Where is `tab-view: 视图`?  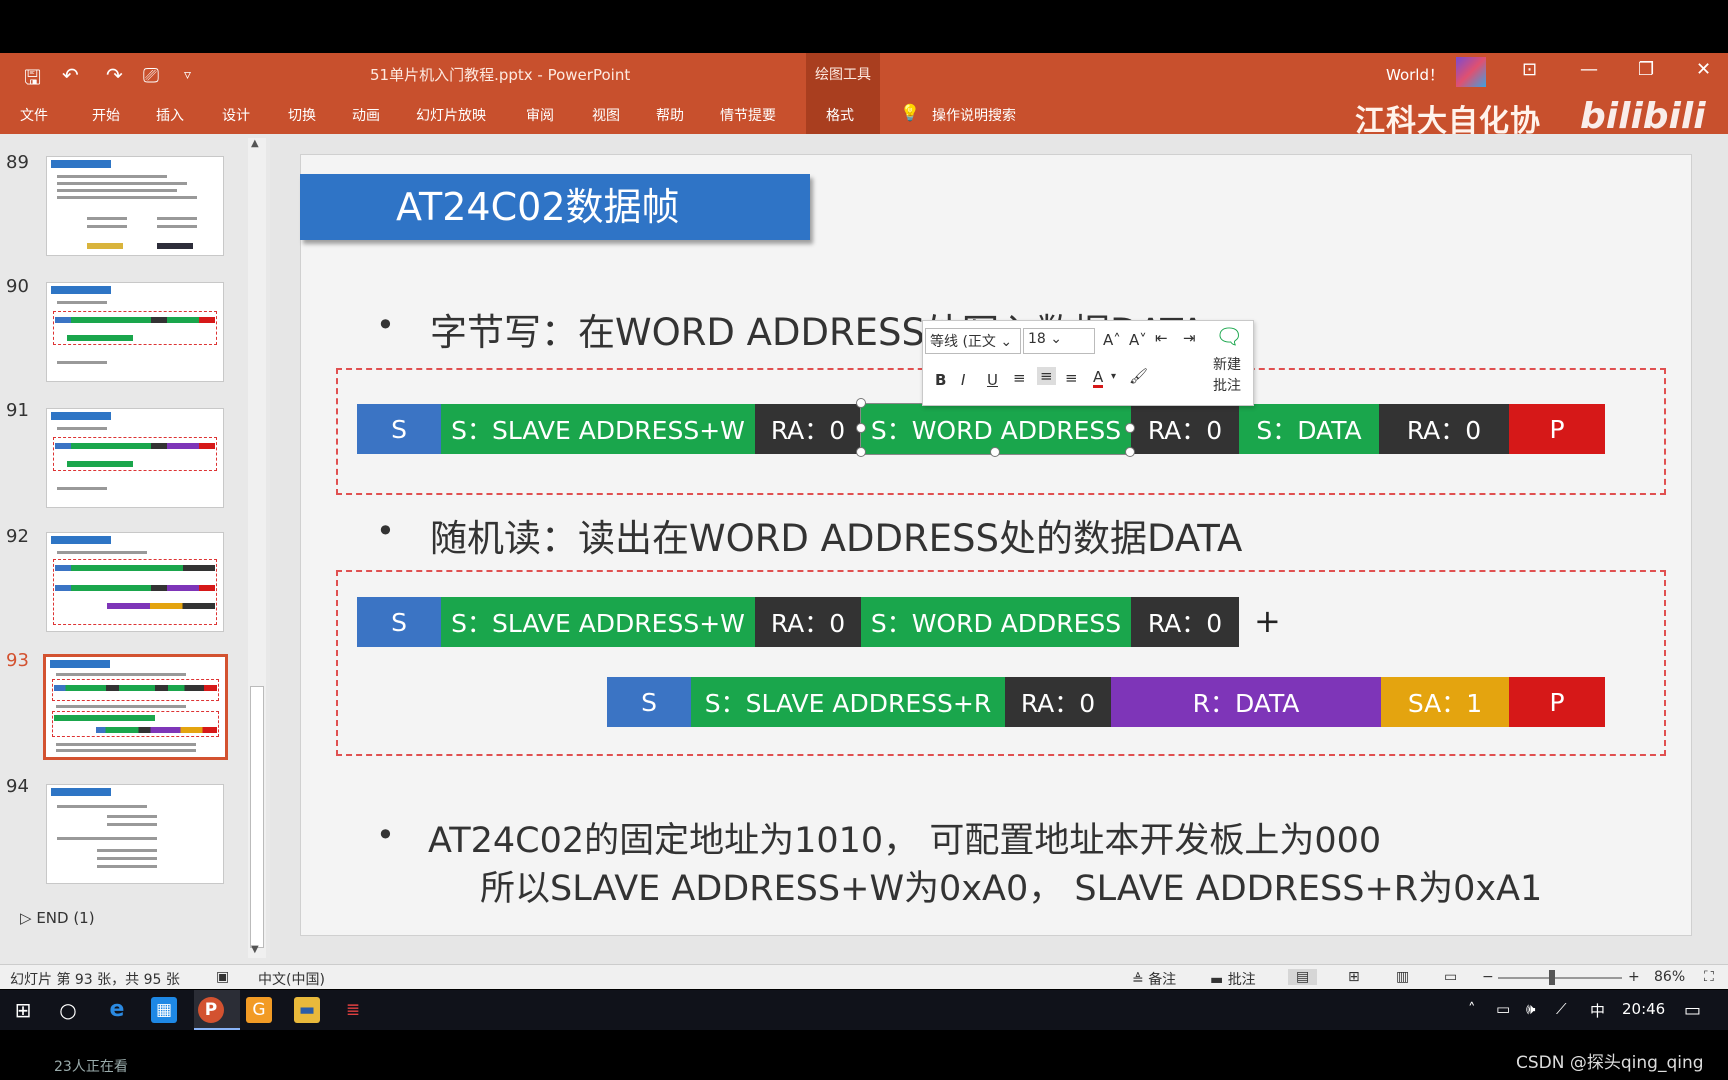 tab-view: 视图 is located at coordinates (606, 115).